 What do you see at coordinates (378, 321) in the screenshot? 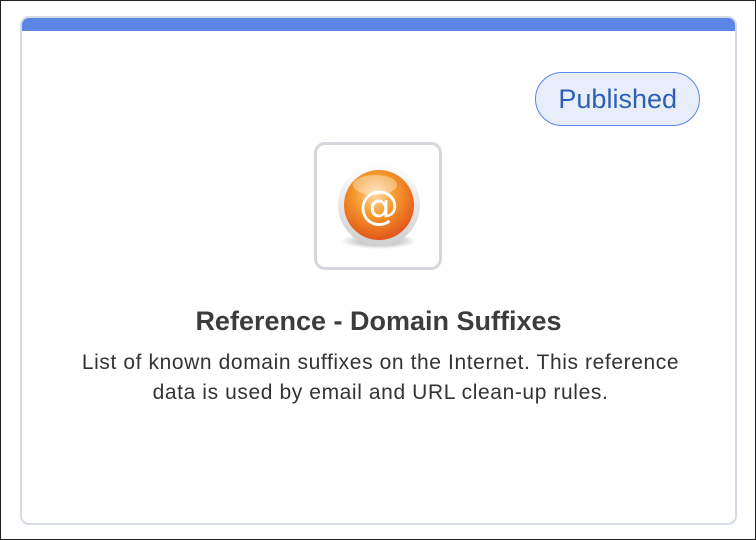
I see `card-title: Reference - Domain Suffixes` at bounding box center [378, 321].